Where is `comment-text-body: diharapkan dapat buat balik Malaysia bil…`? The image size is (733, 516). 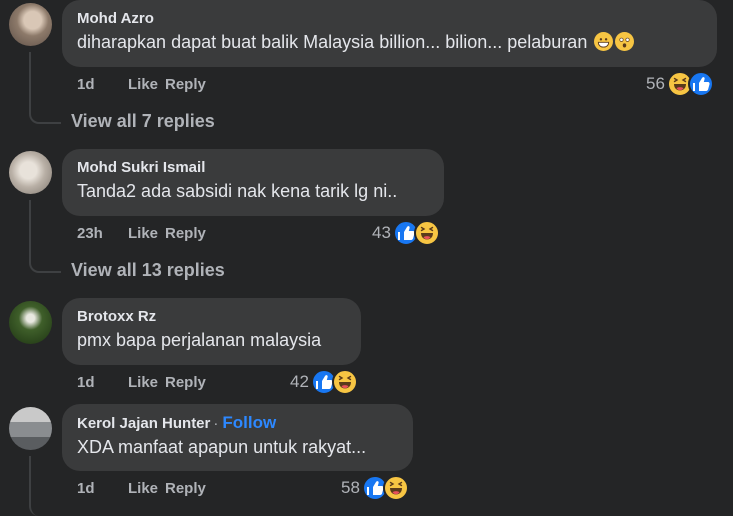 comment-text-body: diharapkan dapat buat balik Malaysia bil… is located at coordinates (332, 42).